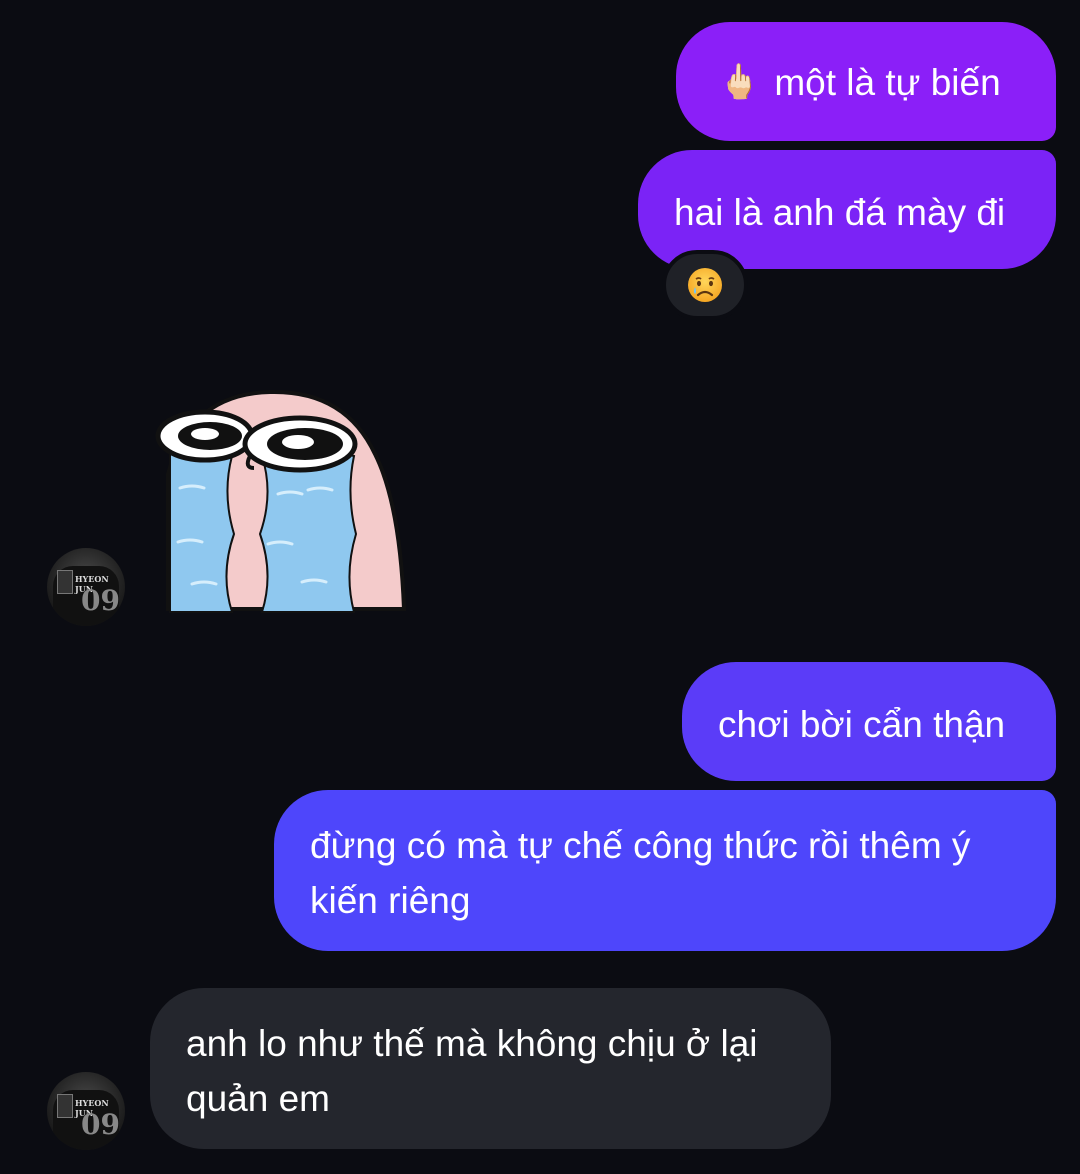 This screenshot has width=1080, height=1174. Describe the element at coordinates (887, 82) in the screenshot. I see `message-text: một là tự biến` at that location.